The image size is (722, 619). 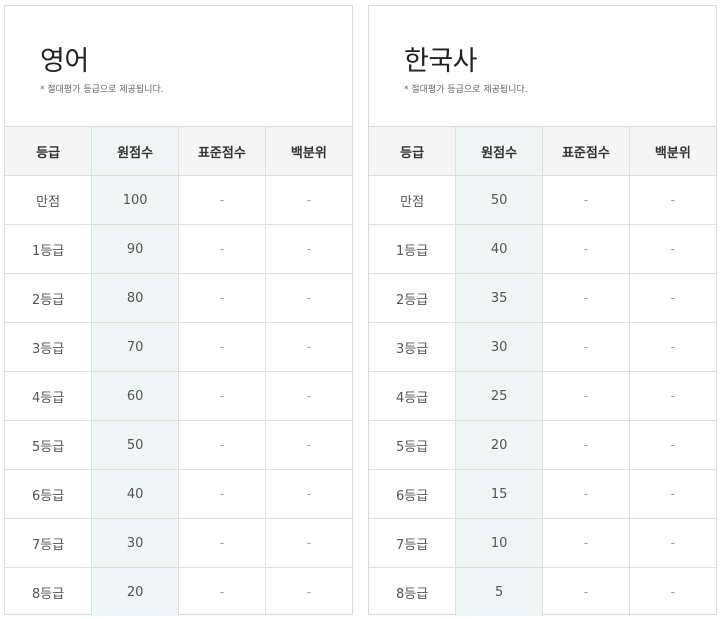 What do you see at coordinates (499, 494) in the screenshot?
I see `cell-raw-score: 15` at bounding box center [499, 494].